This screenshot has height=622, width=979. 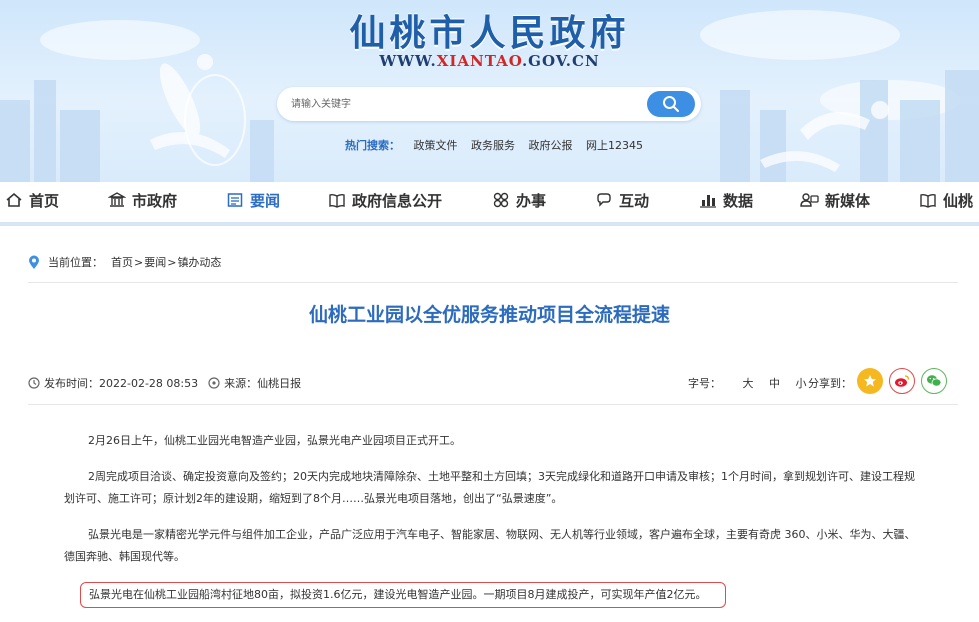 I want to click on site-url-suffix: .GOV.CN, so click(x=560, y=61).